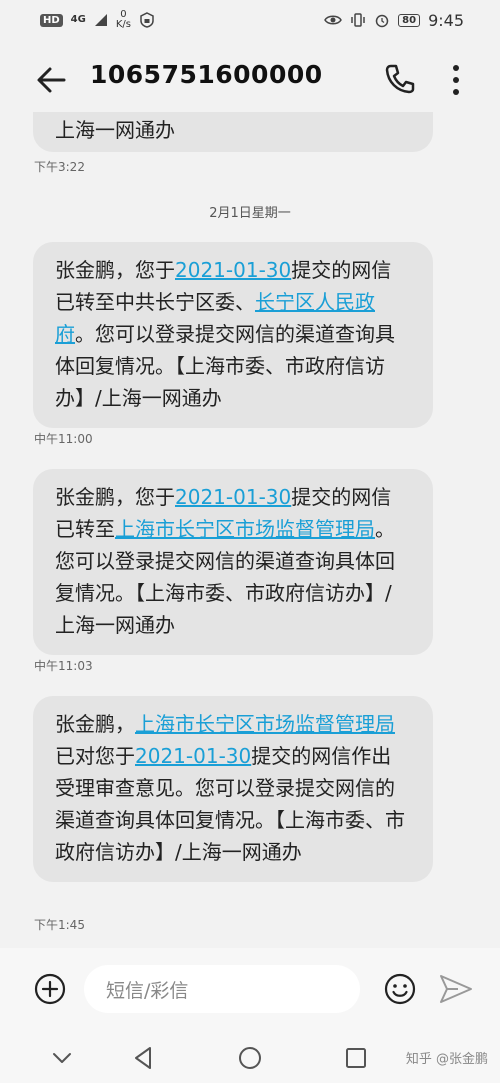 This screenshot has width=500, height=1083. I want to click on message-input: 短信/彩信, so click(222, 989).